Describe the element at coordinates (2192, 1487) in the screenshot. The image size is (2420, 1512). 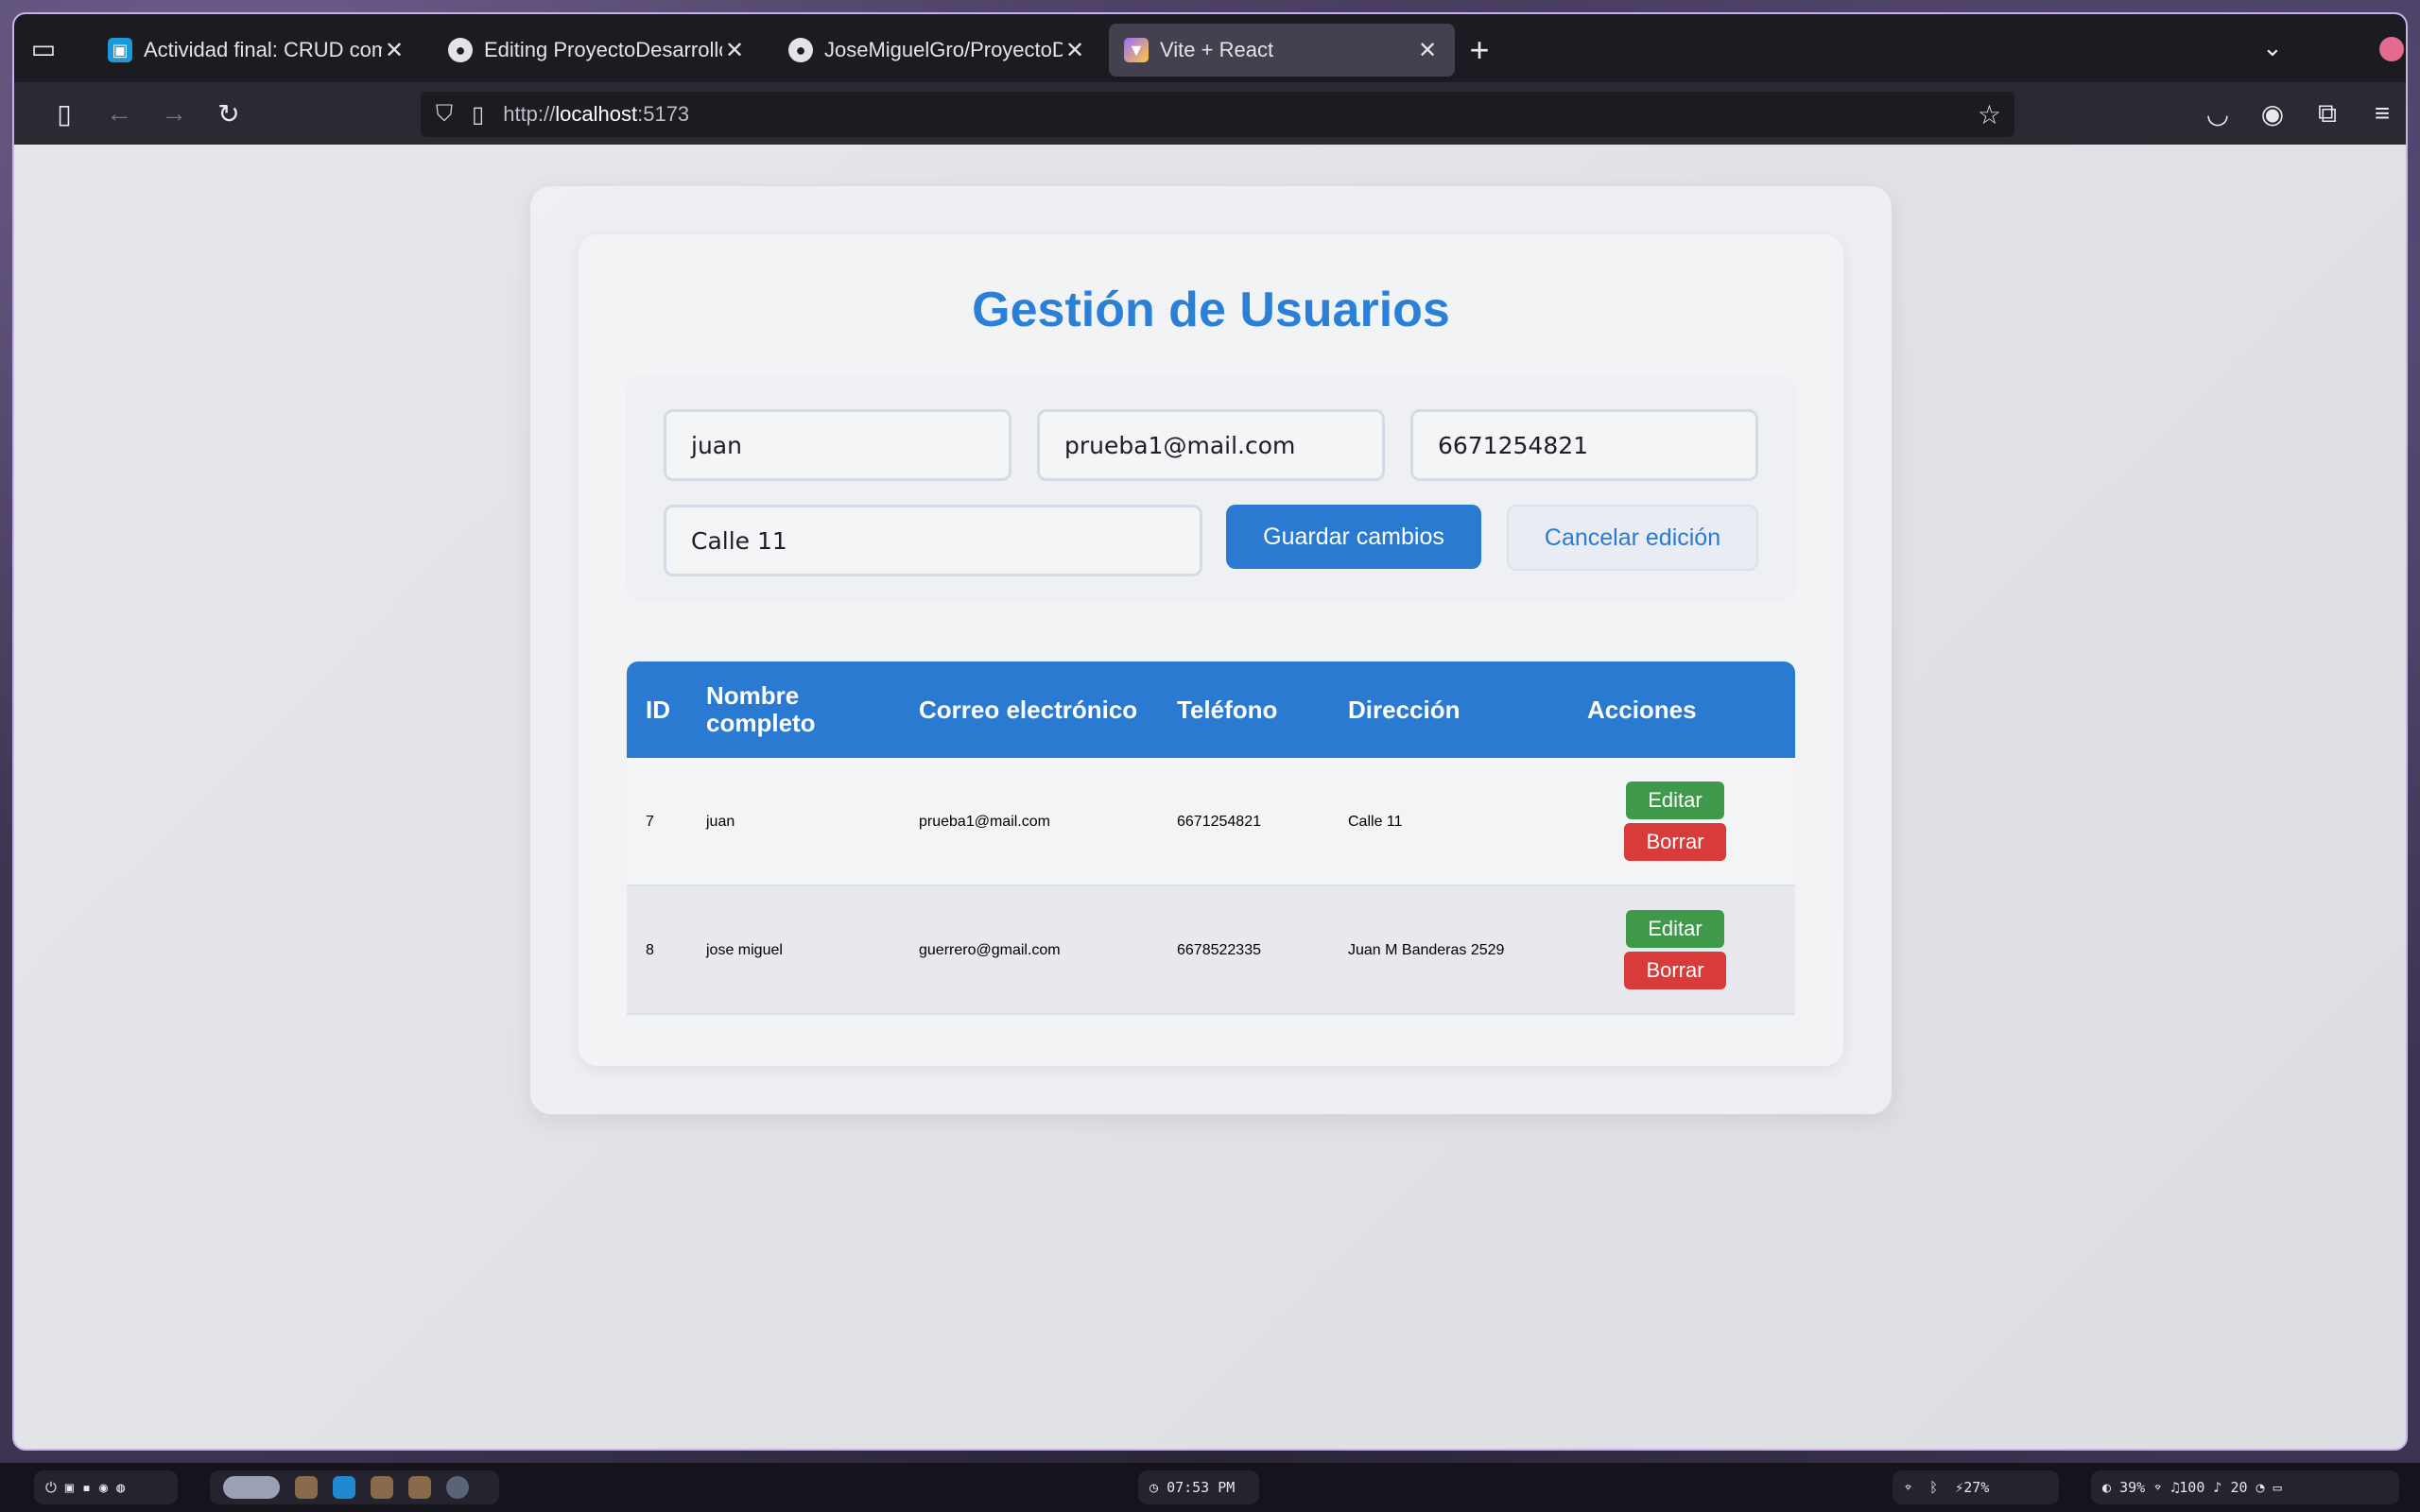
I see `volume-level: 100` at that location.